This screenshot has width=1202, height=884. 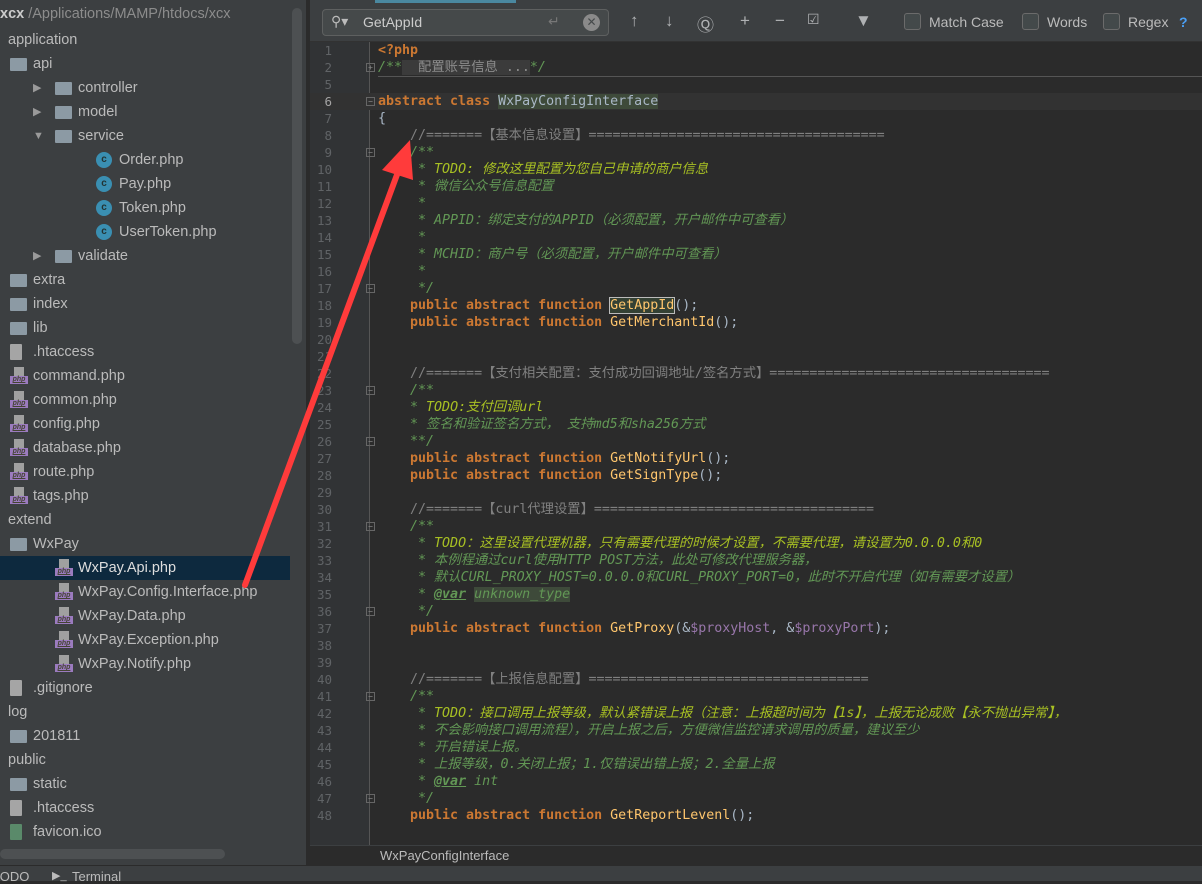 What do you see at coordinates (756, 526) in the screenshot?
I see `code-line: 31 − /**` at bounding box center [756, 526].